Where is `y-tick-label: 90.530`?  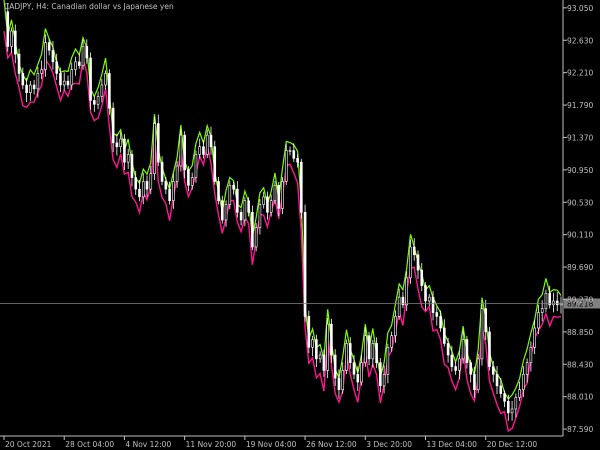
y-tick-label: 90.530 is located at coordinates (580, 202).